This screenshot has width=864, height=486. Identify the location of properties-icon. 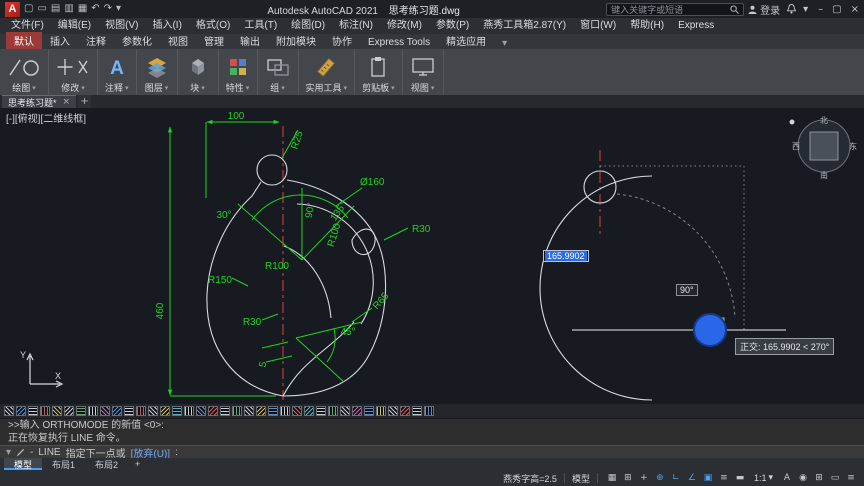
(238, 67).